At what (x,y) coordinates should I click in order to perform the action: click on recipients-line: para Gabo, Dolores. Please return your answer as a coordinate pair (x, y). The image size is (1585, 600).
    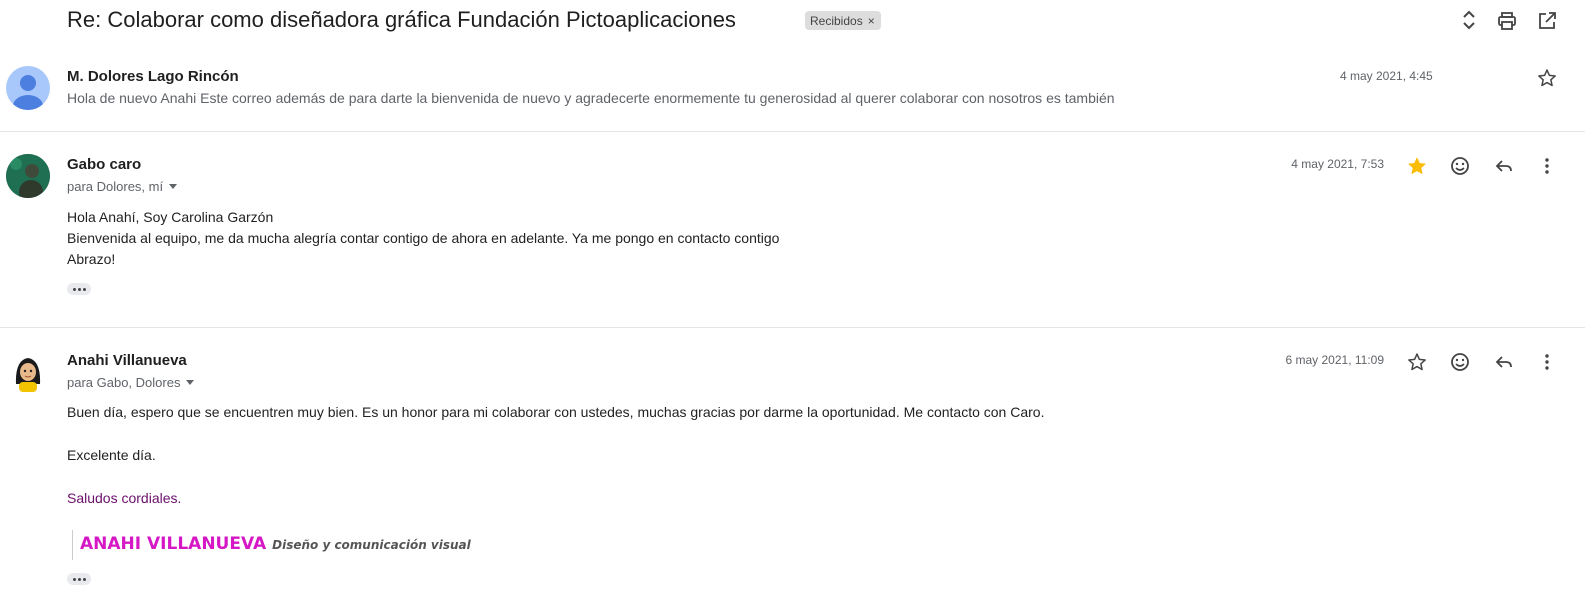
    Looking at the image, I should click on (131, 382).